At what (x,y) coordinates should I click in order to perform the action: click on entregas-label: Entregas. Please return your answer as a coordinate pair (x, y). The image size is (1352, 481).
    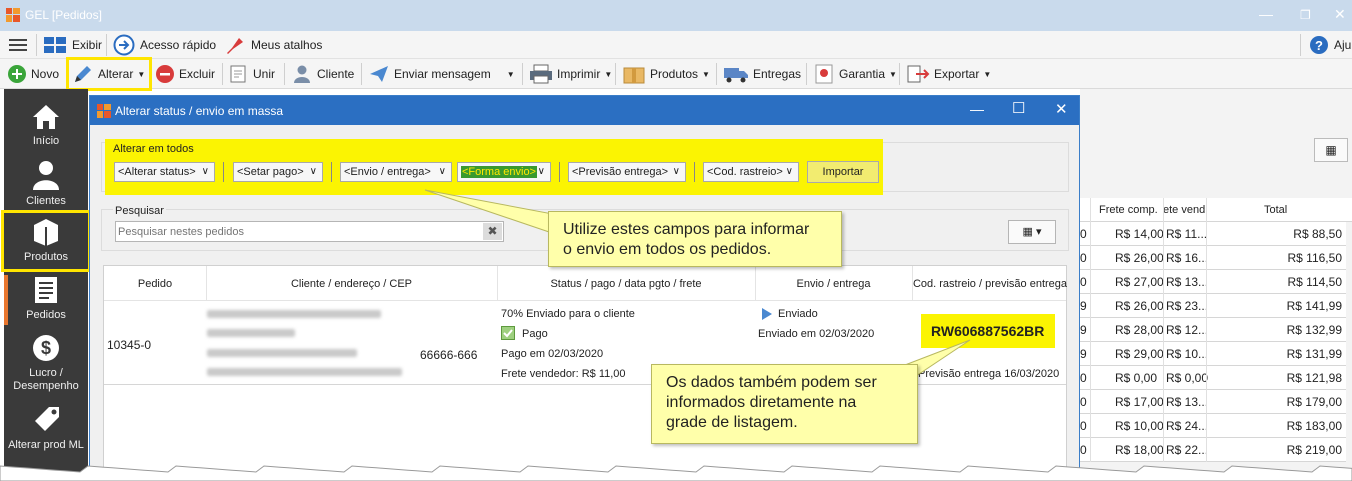
    Looking at the image, I should click on (777, 74).